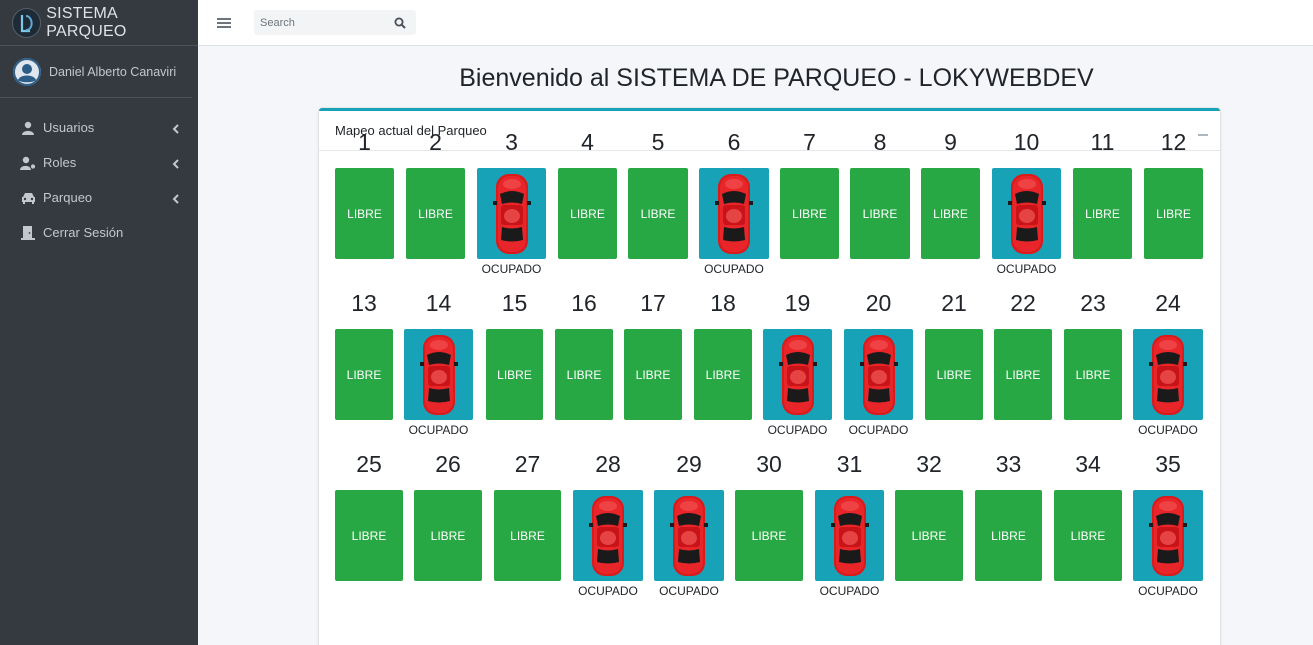 This screenshot has width=1313, height=645. Describe the element at coordinates (400, 23) in the screenshot. I see `search-button` at that location.